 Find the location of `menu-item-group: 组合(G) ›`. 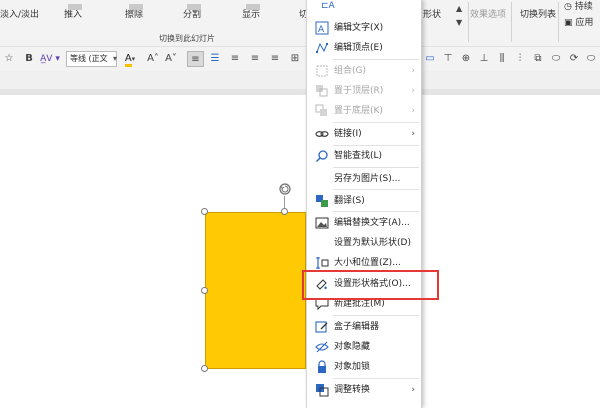

menu-item-group: 组合(G) › is located at coordinates (364, 71).